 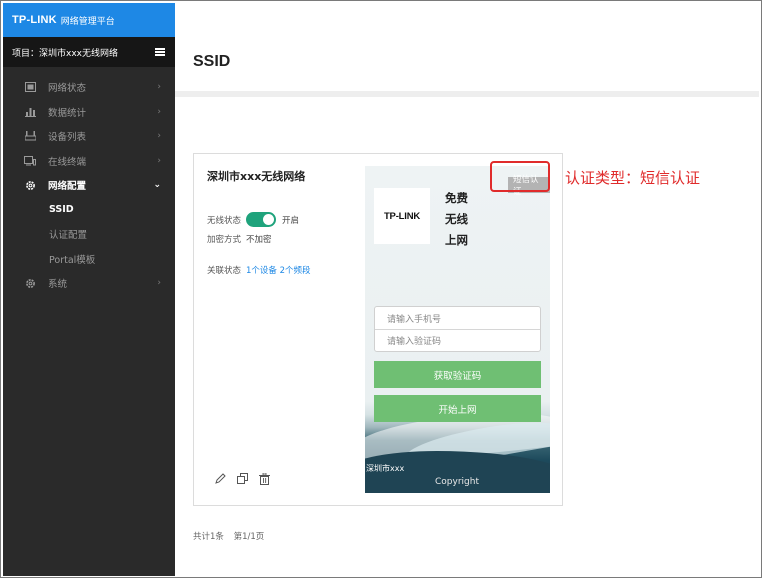 I want to click on sidebar-item-system: 系统 ›, so click(x=89, y=283).